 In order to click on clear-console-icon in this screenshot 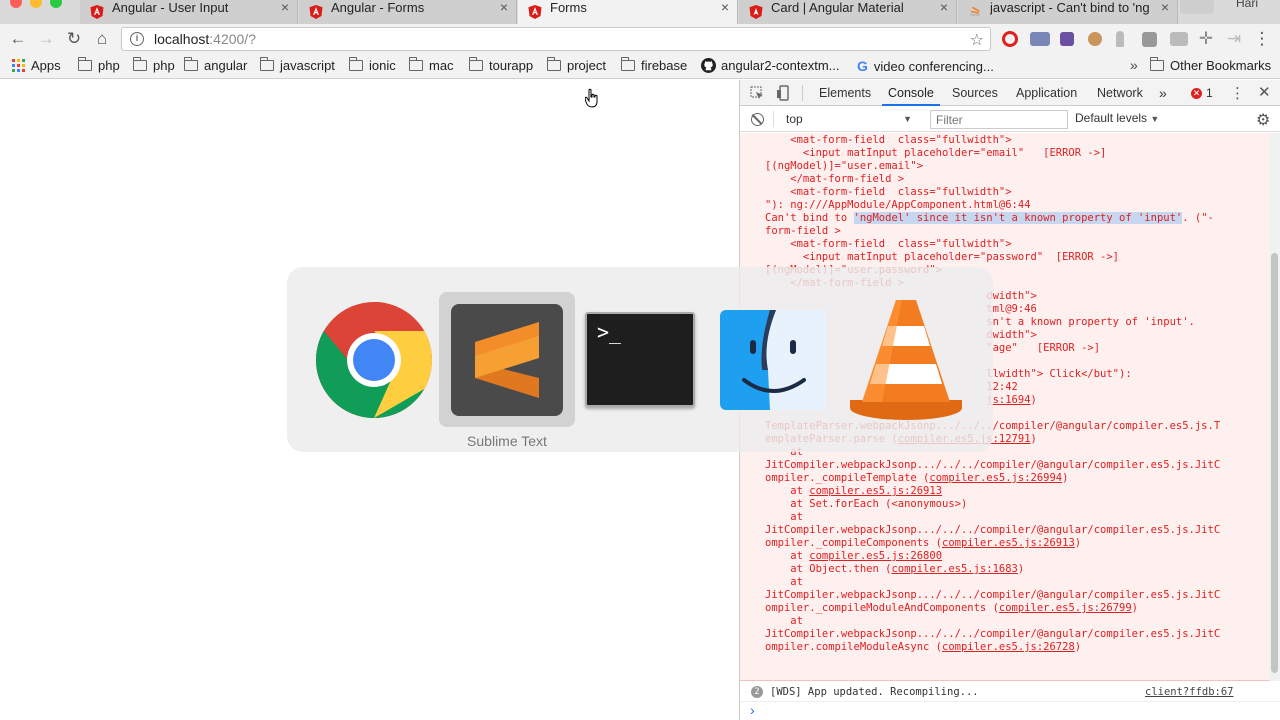, I will do `click(757, 119)`.